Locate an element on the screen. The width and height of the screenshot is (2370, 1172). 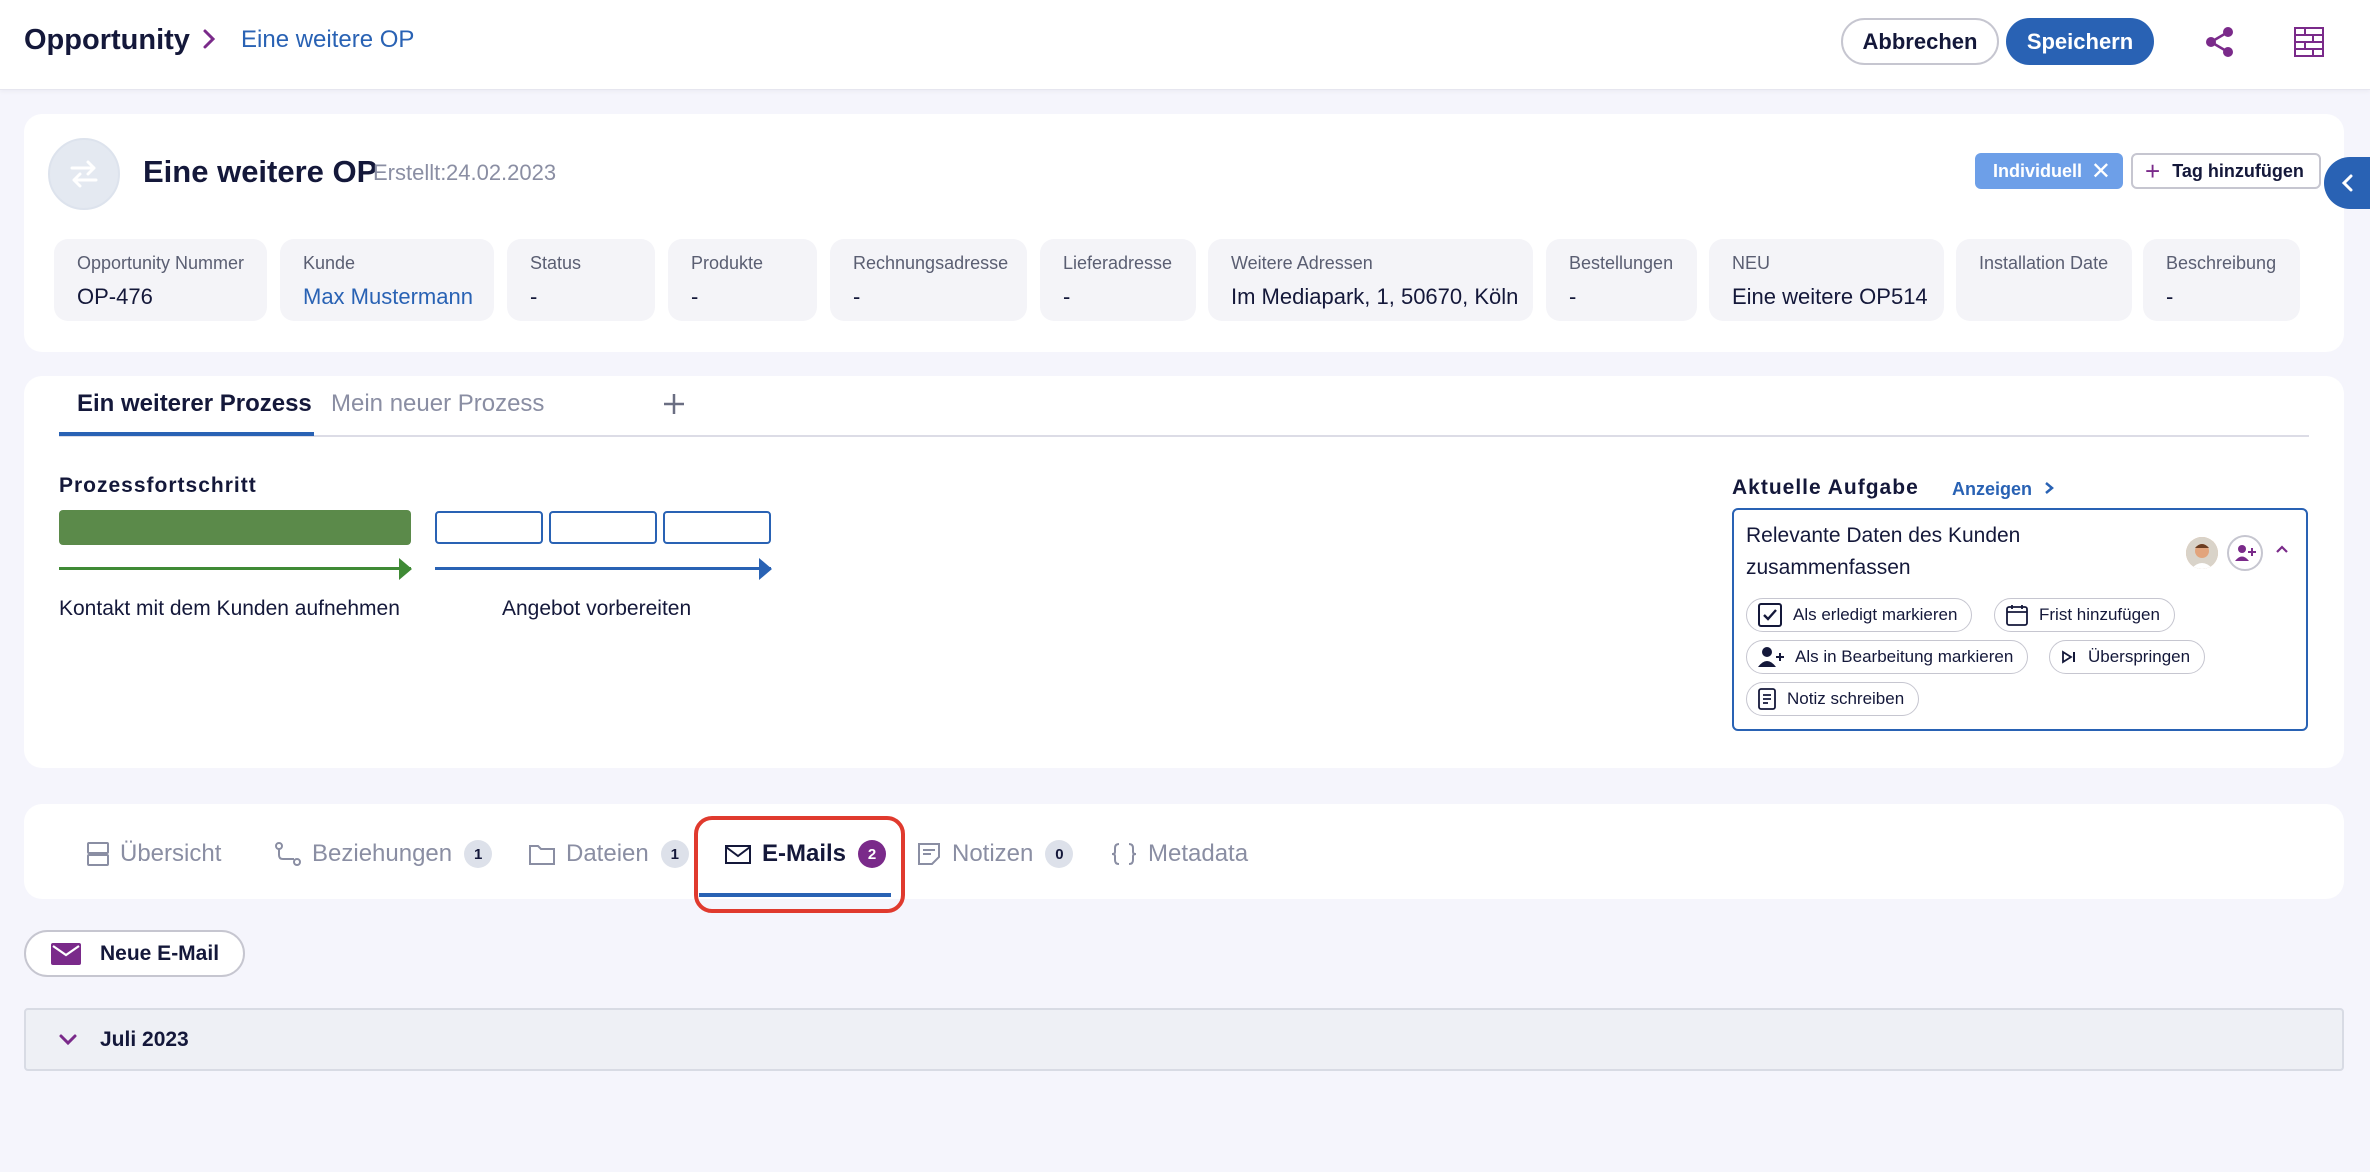
tab-label: Notizen is located at coordinates (993, 853).